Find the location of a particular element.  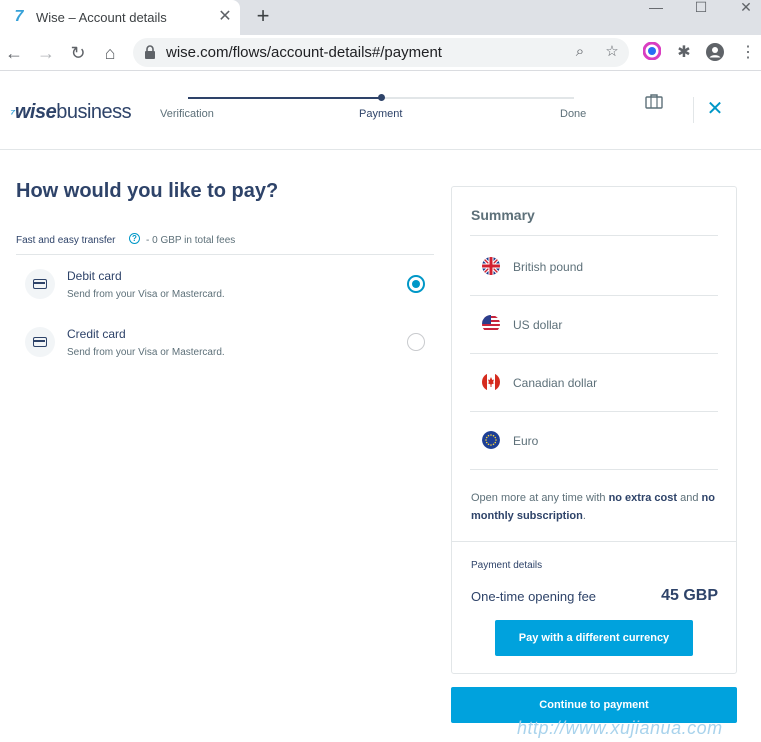

section-divider is located at coordinates (225, 254).